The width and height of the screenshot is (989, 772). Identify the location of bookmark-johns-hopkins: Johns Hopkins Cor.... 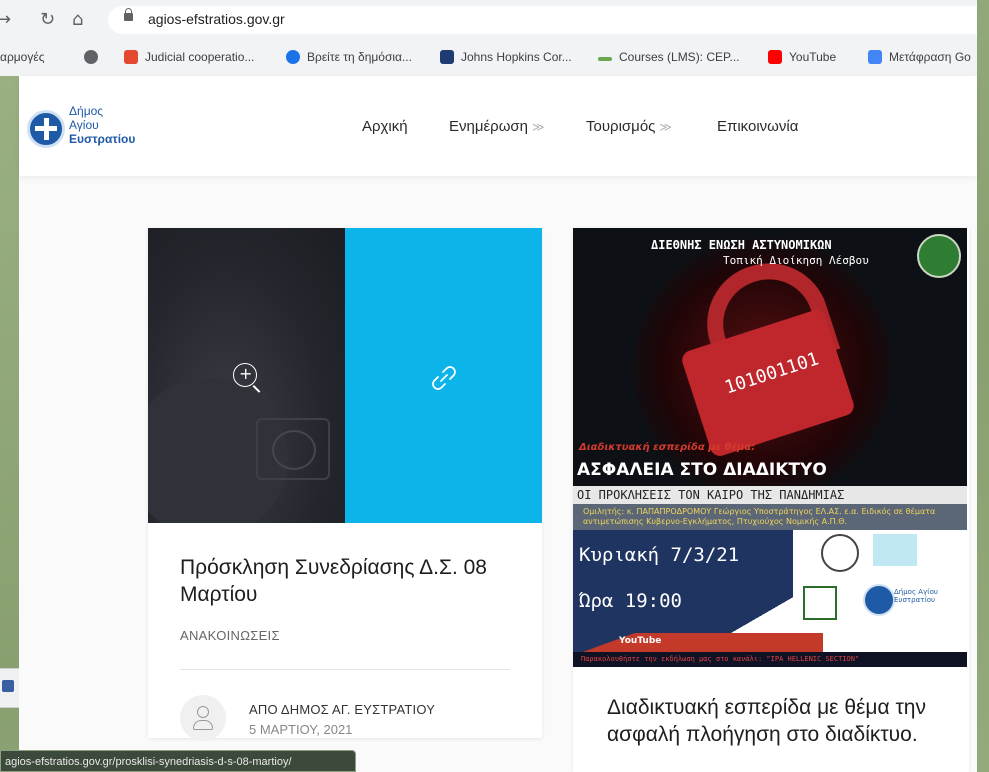
(506, 57).